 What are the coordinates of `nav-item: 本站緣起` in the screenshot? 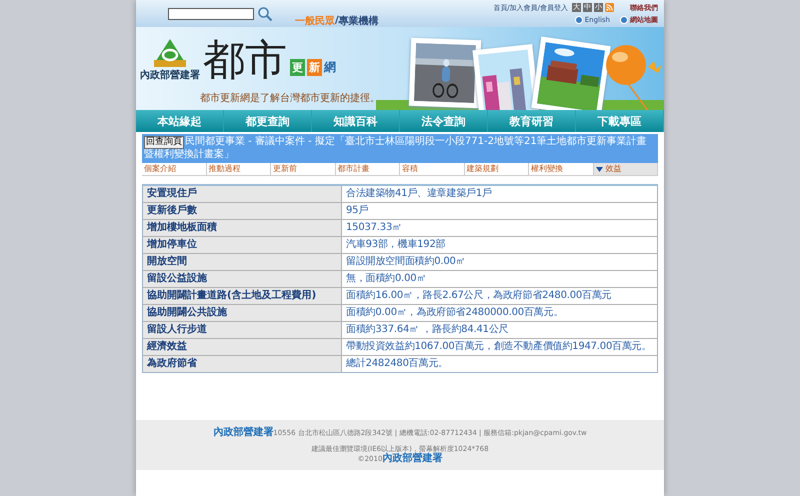 It's located at (180, 121).